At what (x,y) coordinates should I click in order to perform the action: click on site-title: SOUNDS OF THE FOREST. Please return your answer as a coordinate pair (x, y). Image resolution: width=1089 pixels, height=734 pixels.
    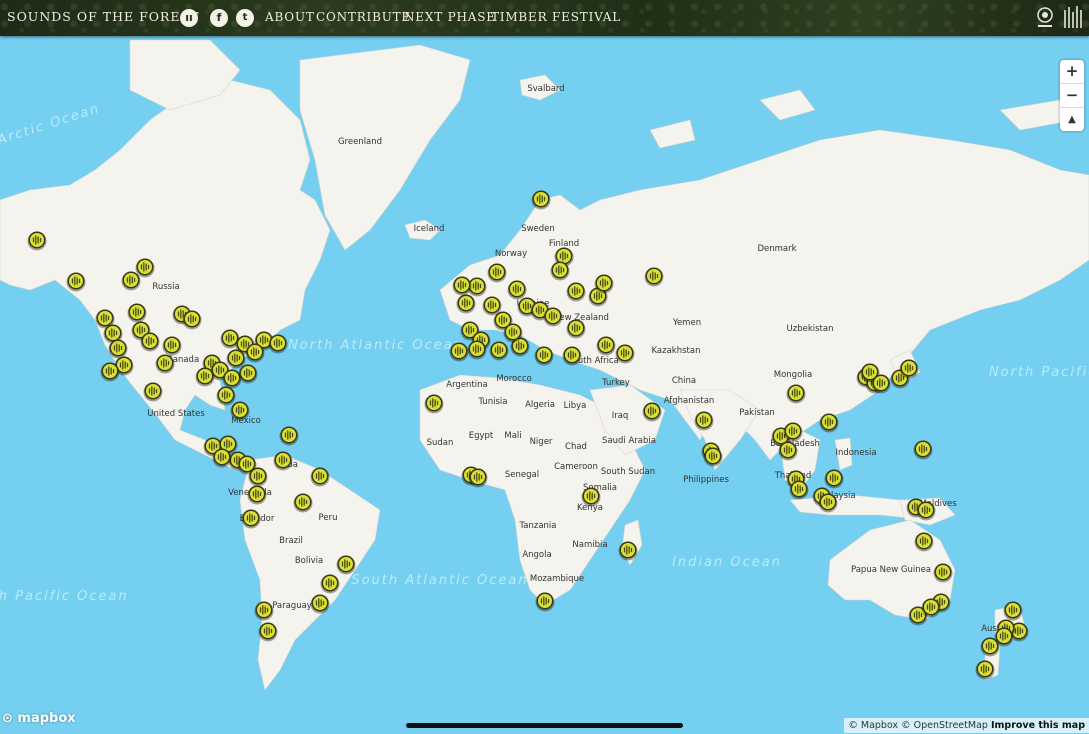
    Looking at the image, I should click on (103, 16).